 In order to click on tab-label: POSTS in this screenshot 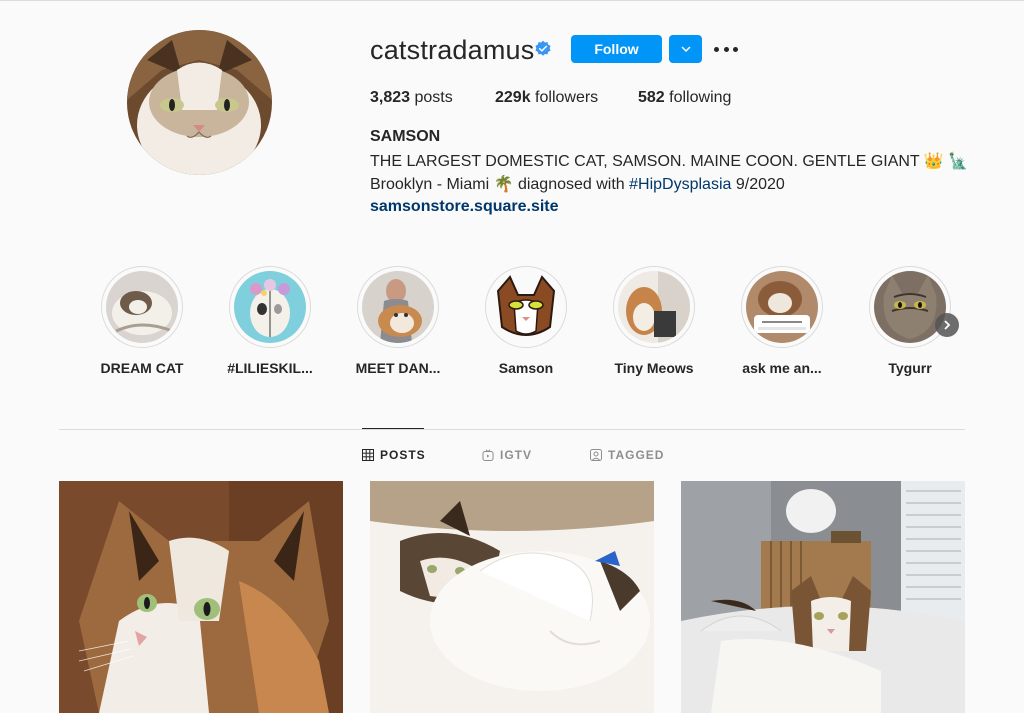, I will do `click(403, 455)`.